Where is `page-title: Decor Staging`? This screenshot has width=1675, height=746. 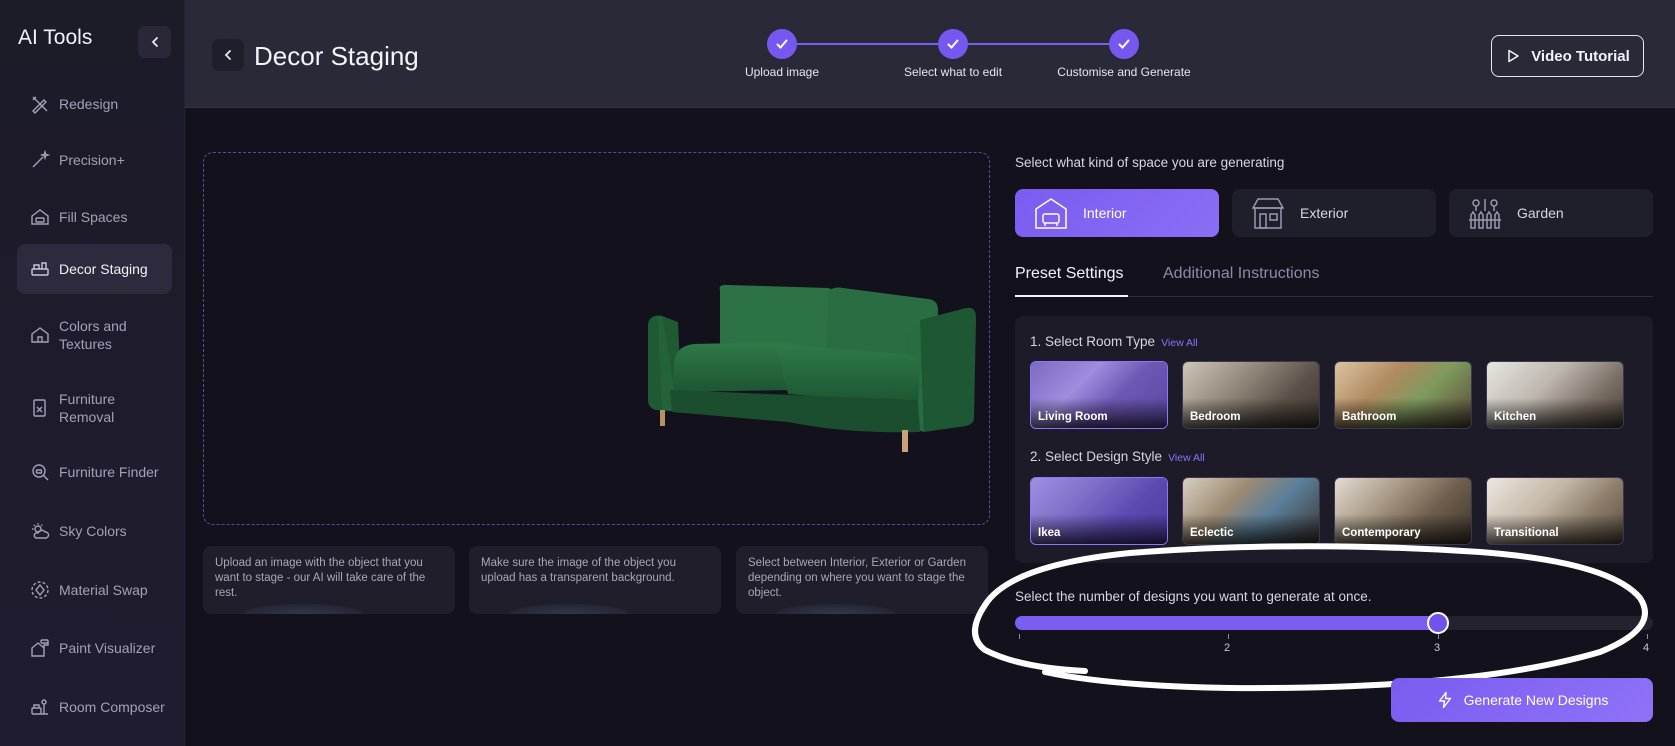
page-title: Decor Staging is located at coordinates (336, 56).